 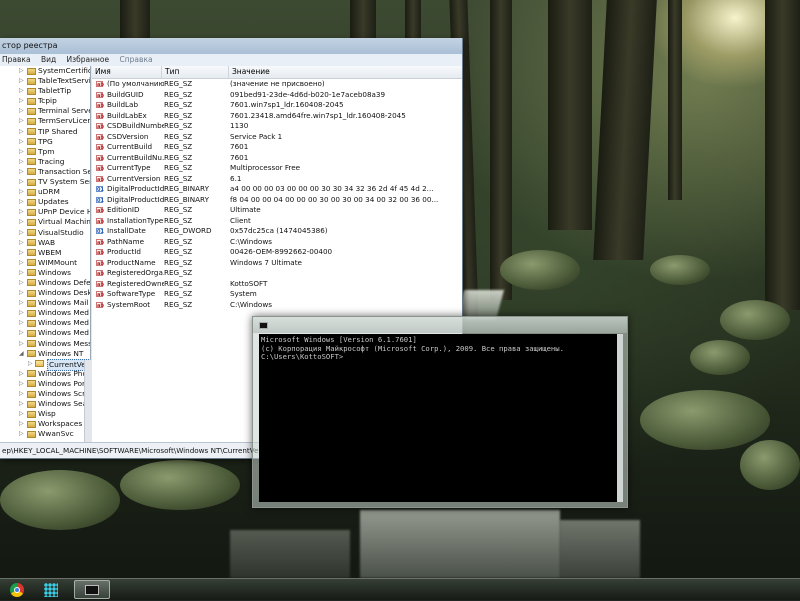 What do you see at coordinates (45, 243) in the screenshot?
I see `tree-node: ▷ WAB` at bounding box center [45, 243].